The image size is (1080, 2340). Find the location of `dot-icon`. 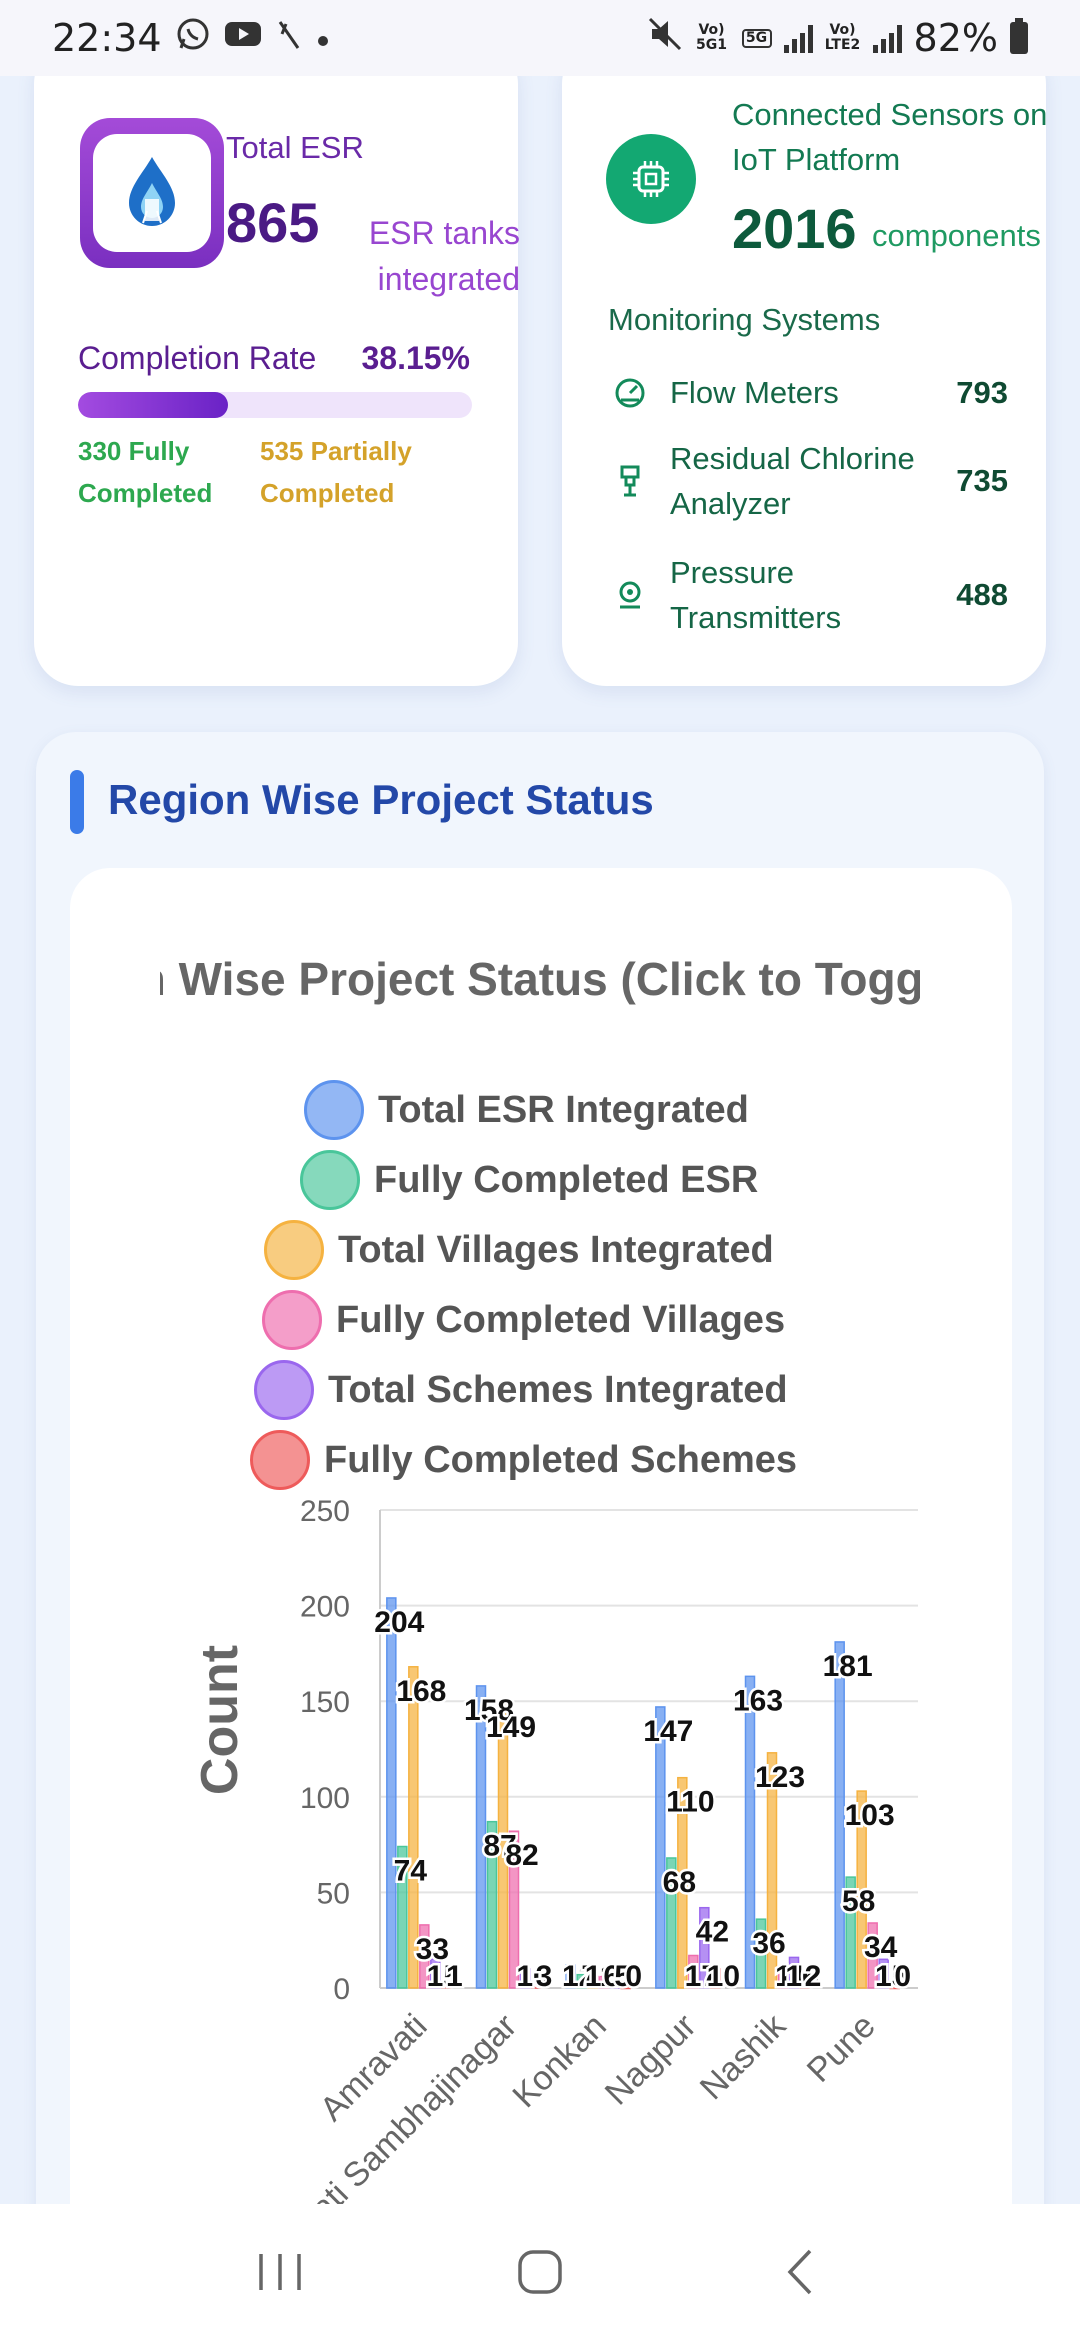

dot-icon is located at coordinates (323, 38).